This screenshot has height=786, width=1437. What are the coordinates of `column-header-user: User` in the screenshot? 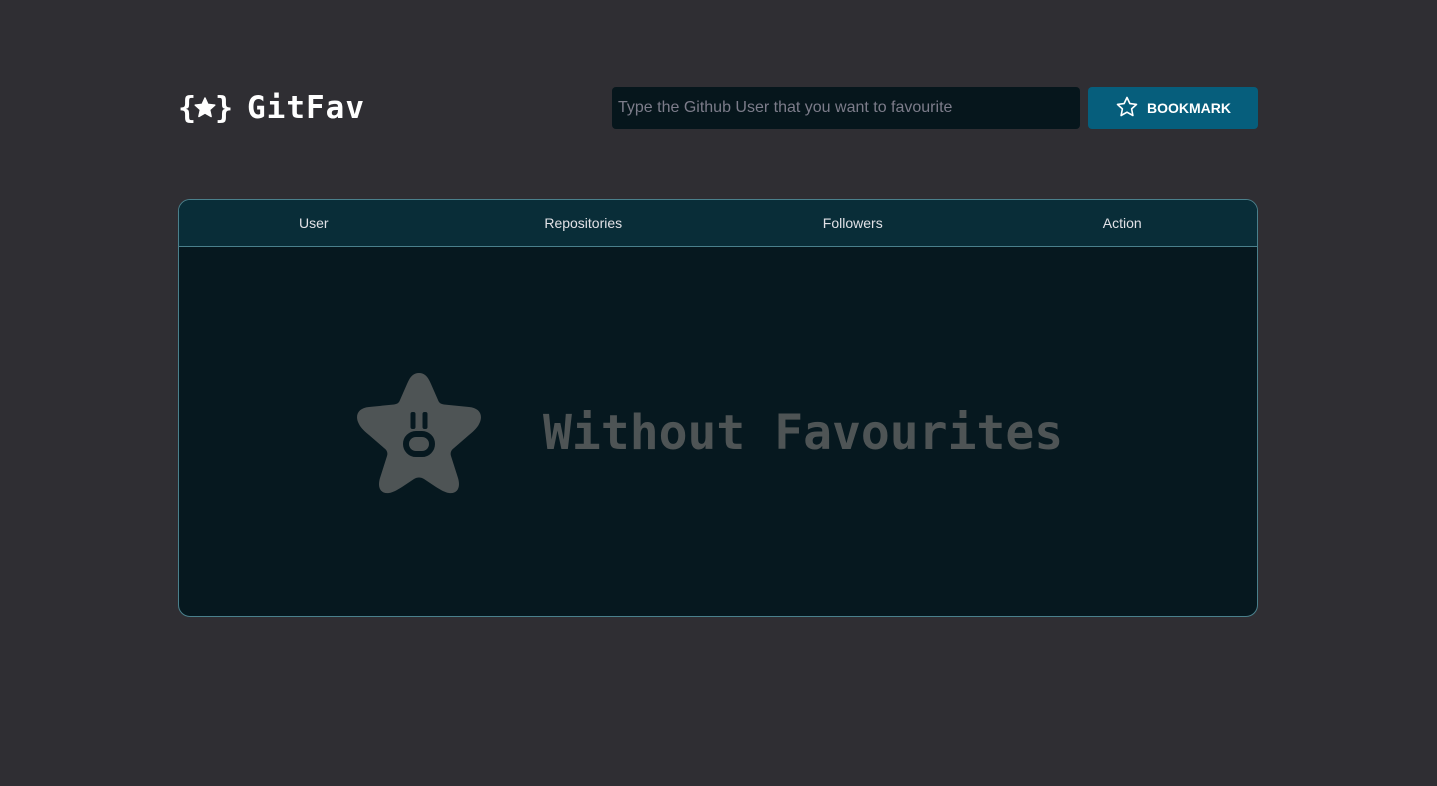 It's located at (313, 223).